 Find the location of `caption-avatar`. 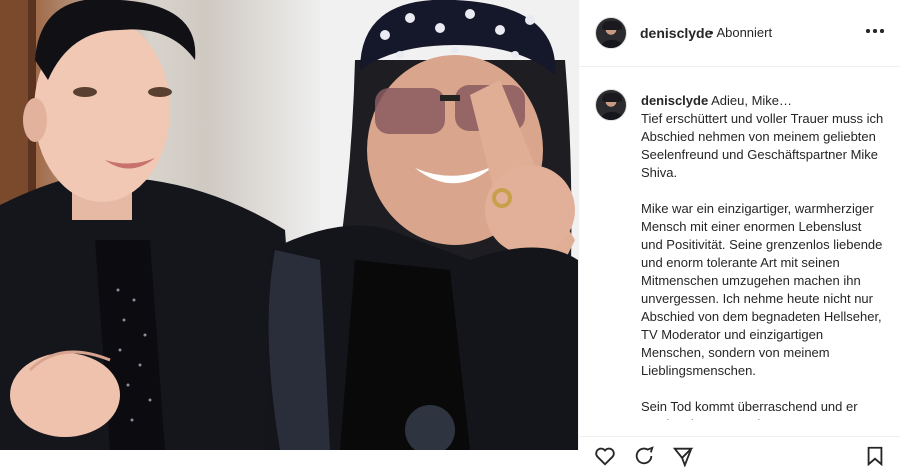

caption-avatar is located at coordinates (611, 105).